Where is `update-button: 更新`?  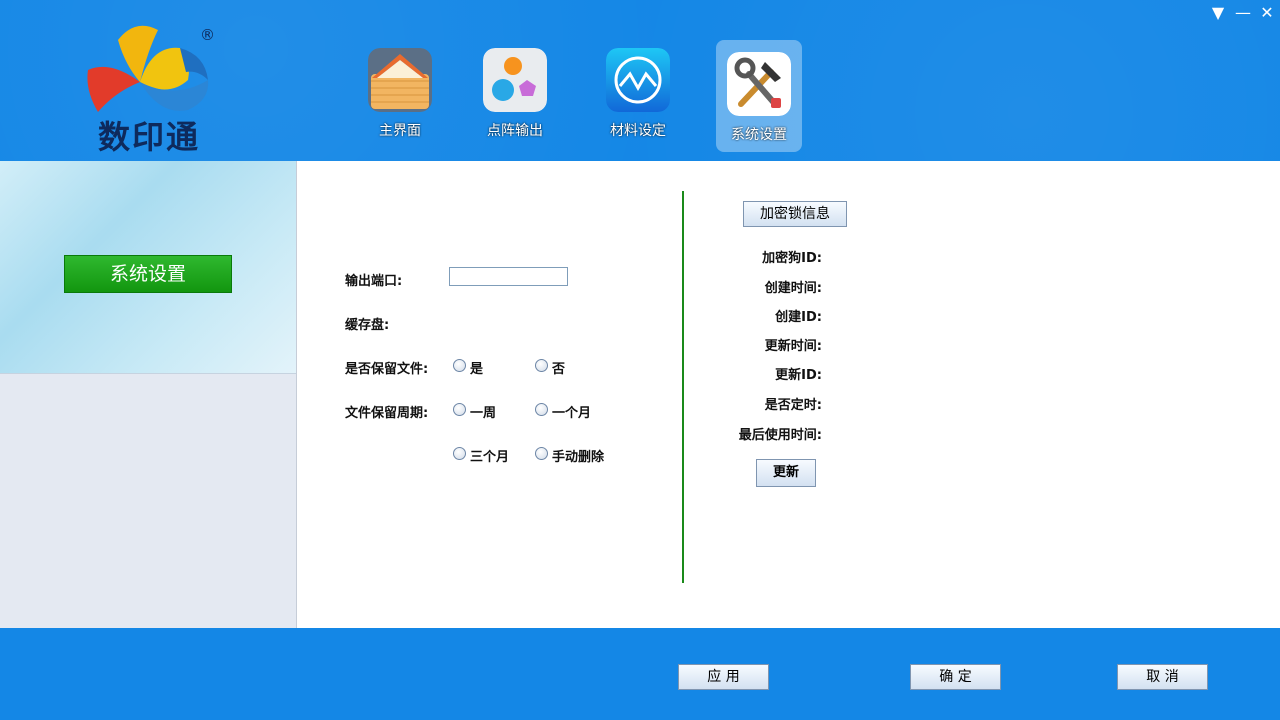
update-button: 更新 is located at coordinates (786, 473).